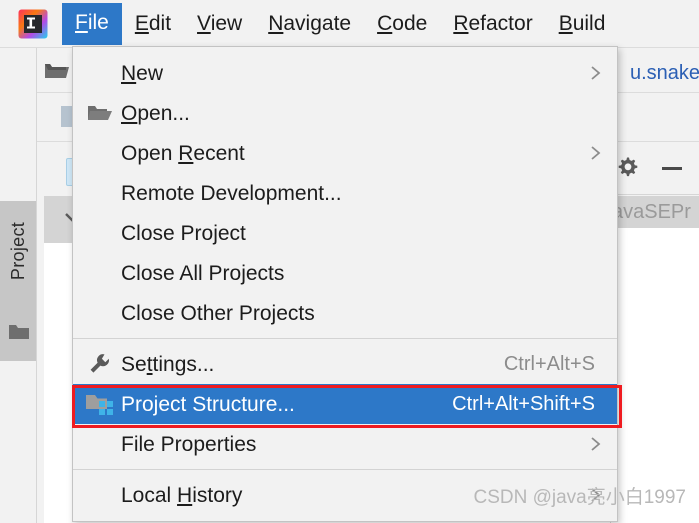 The width and height of the screenshot is (699, 523). Describe the element at coordinates (345, 364) in the screenshot. I see `menu-item-settings: Settings... Ctrl+Alt+S` at that location.